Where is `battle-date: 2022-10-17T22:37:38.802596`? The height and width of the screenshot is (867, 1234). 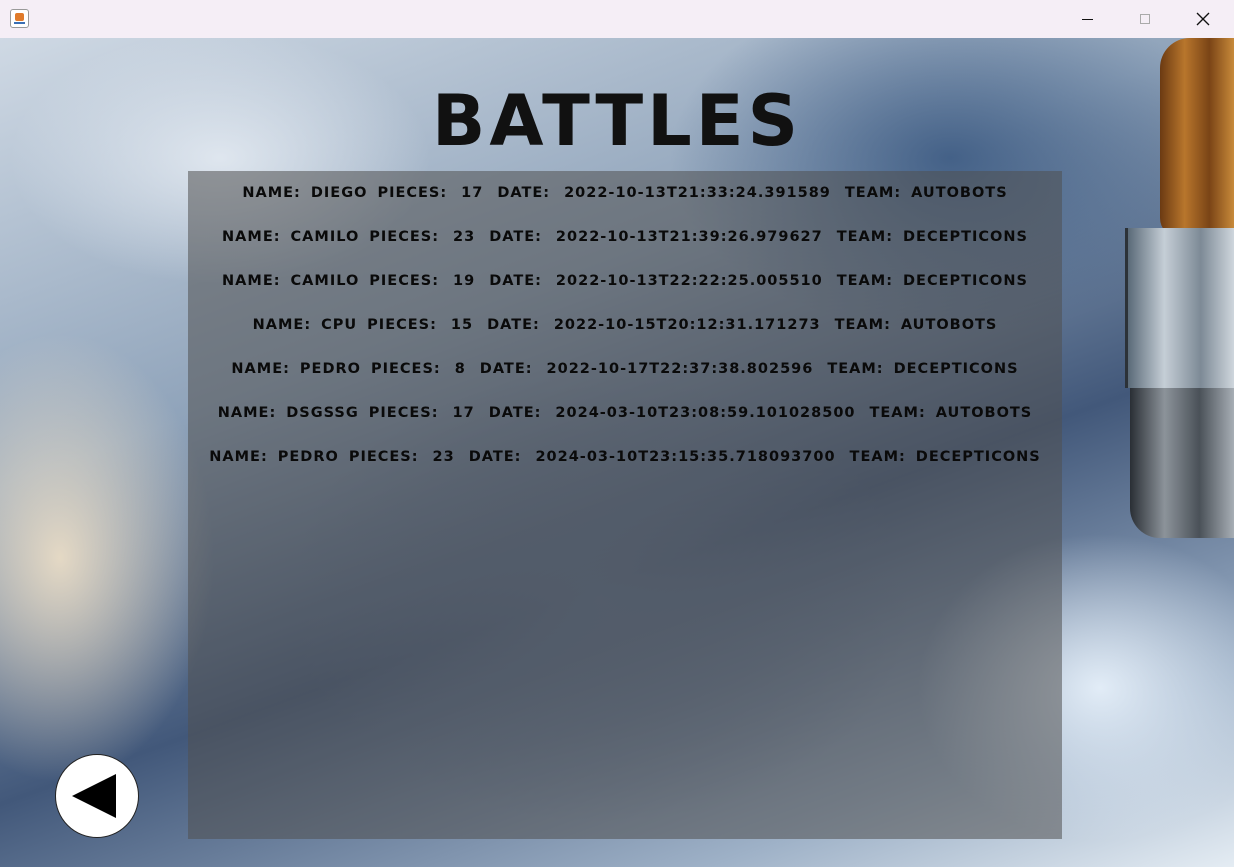
battle-date: 2022-10-17T22:37:38.802596 is located at coordinates (680, 369).